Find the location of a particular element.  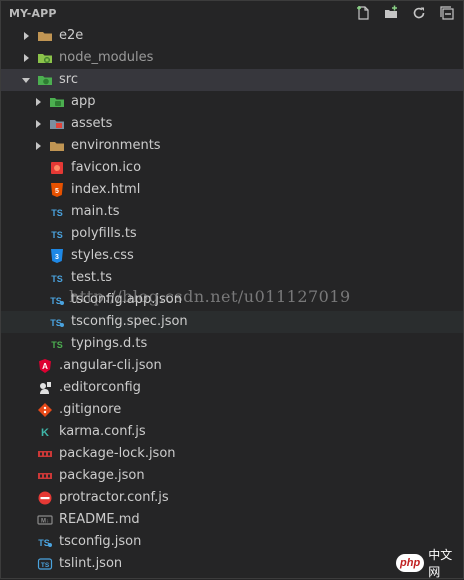

karma-file-icon: K is located at coordinates (45, 433).